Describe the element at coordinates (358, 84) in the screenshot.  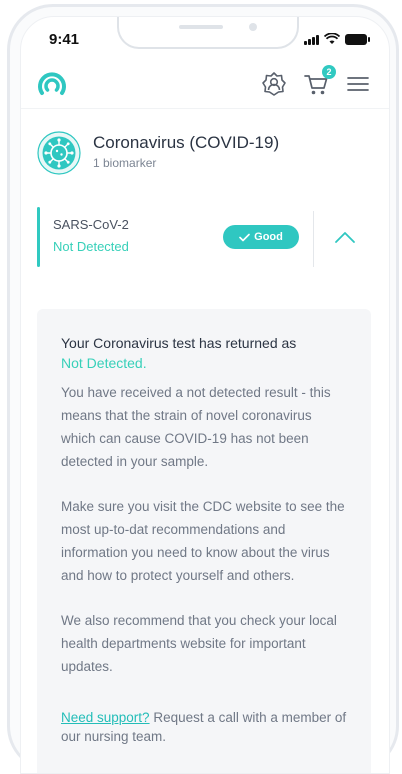
I see `menu-icon` at that location.